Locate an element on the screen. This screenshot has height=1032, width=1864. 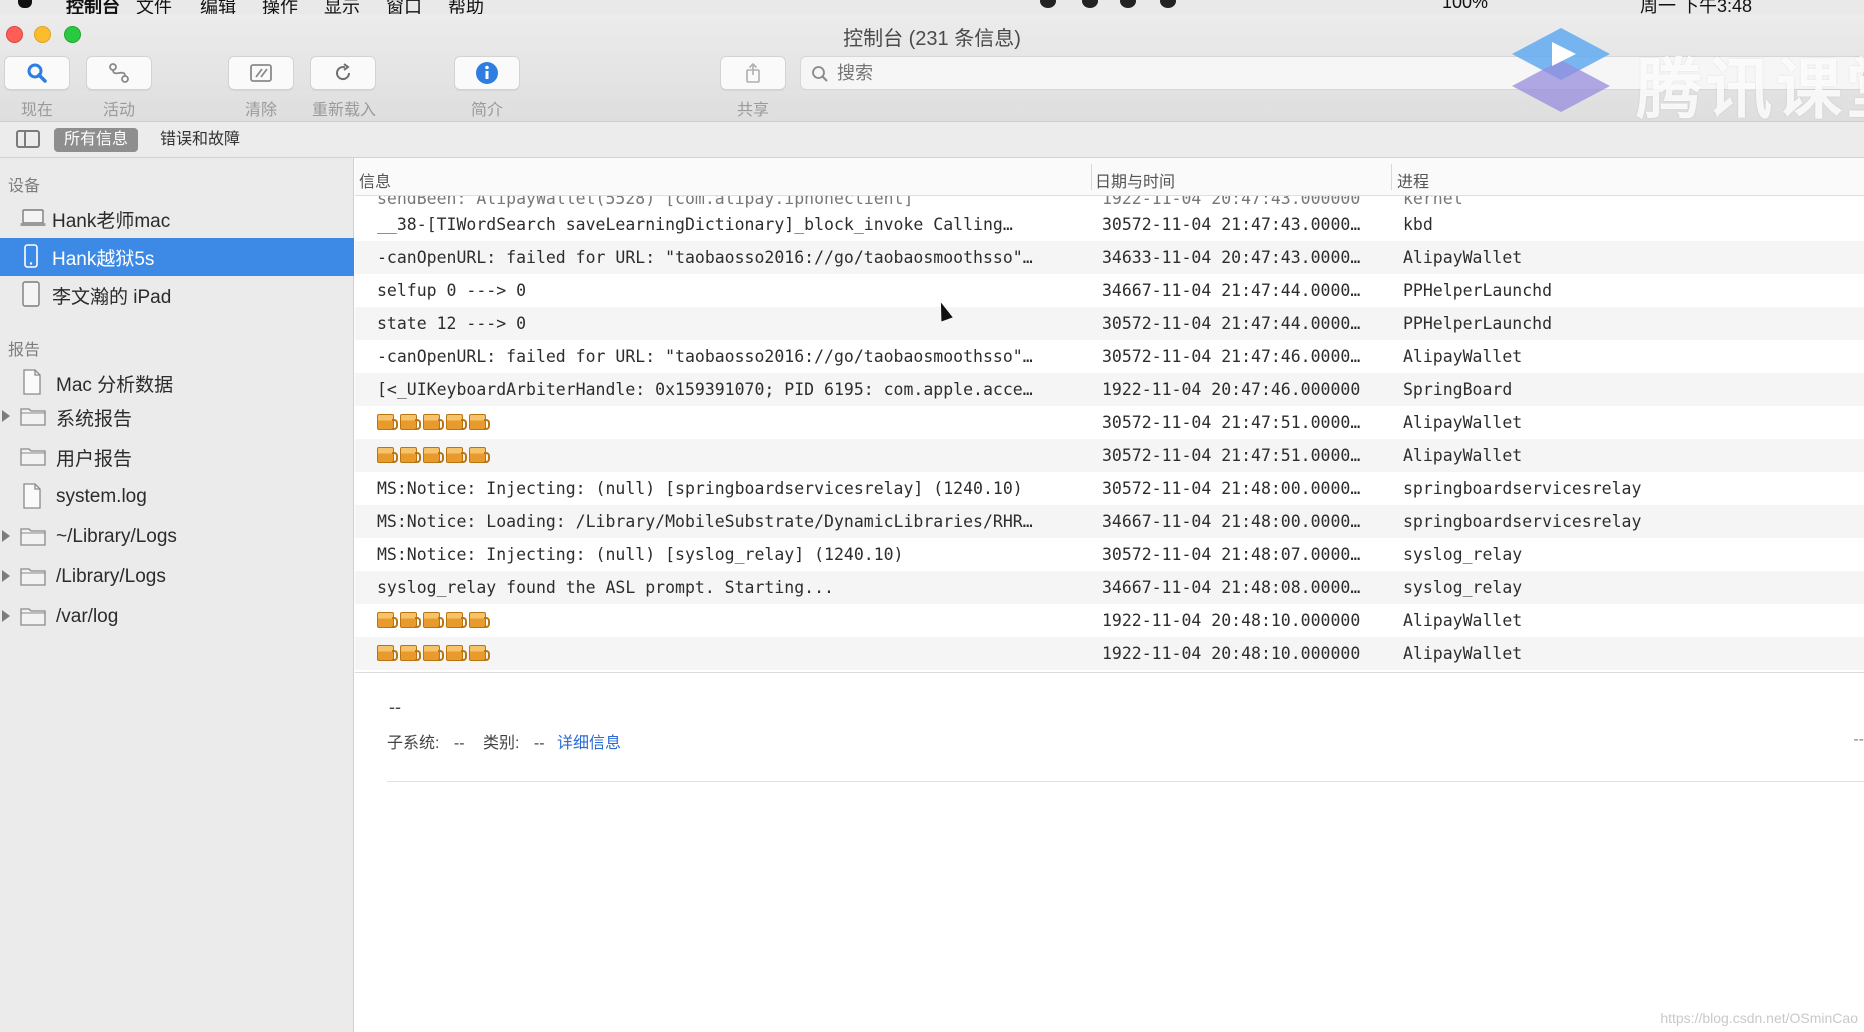
clear-button is located at coordinates (261, 73).